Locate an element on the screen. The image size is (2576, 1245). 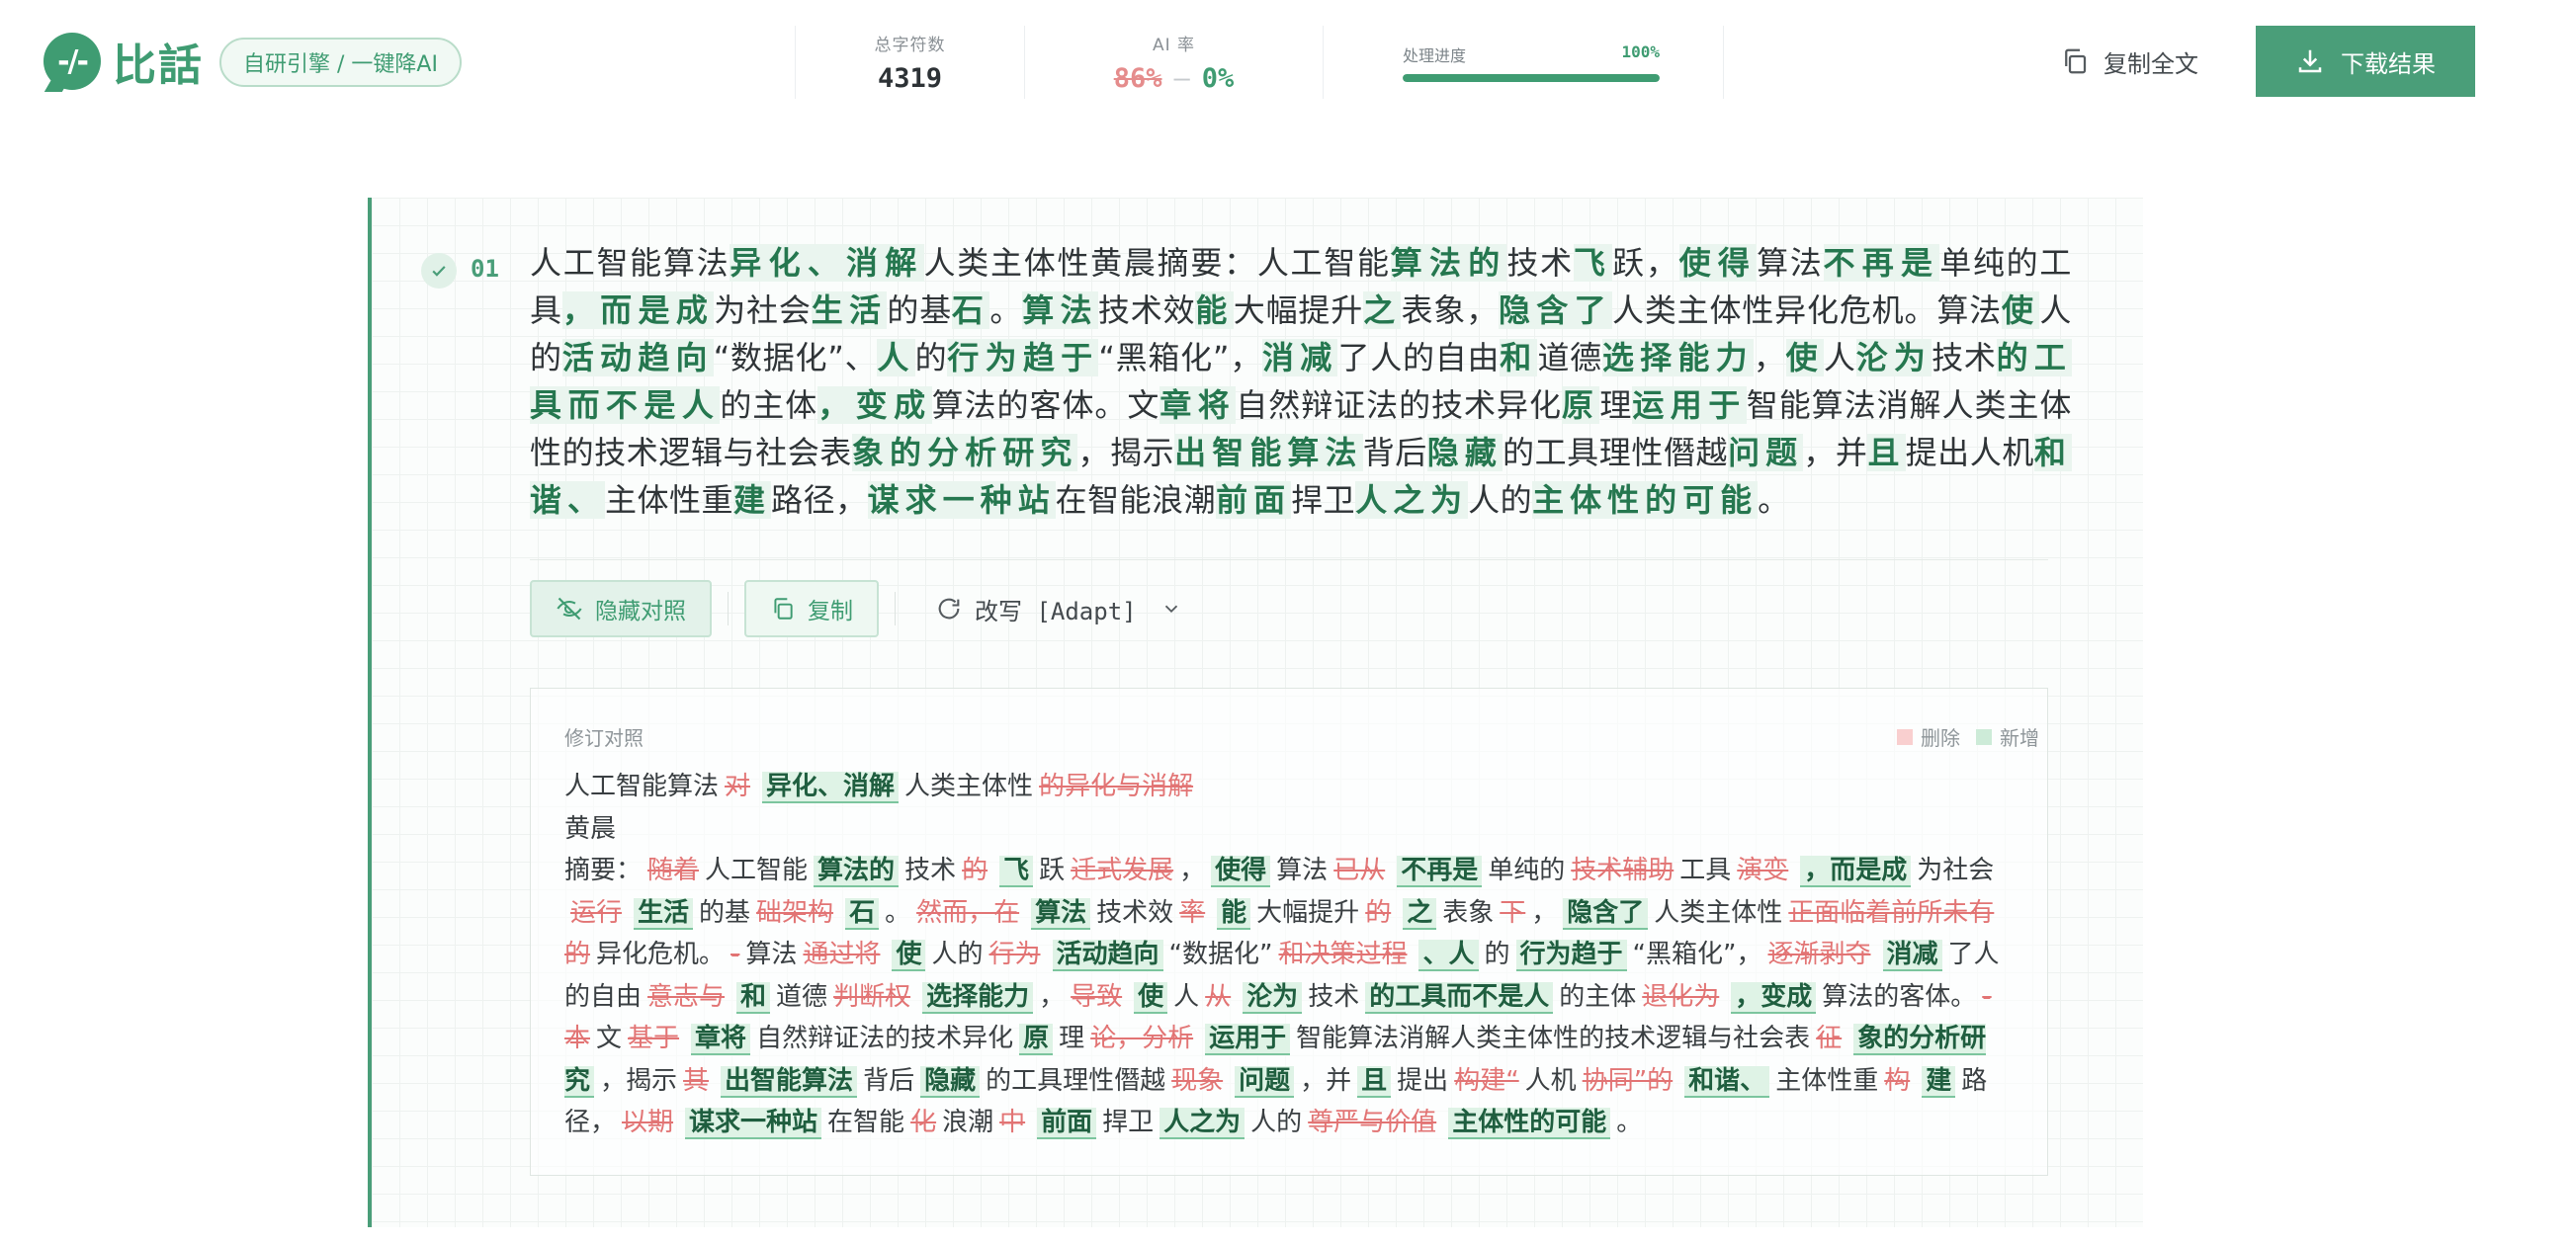
unchanged-text: 算法 is located at coordinates (771, 954).